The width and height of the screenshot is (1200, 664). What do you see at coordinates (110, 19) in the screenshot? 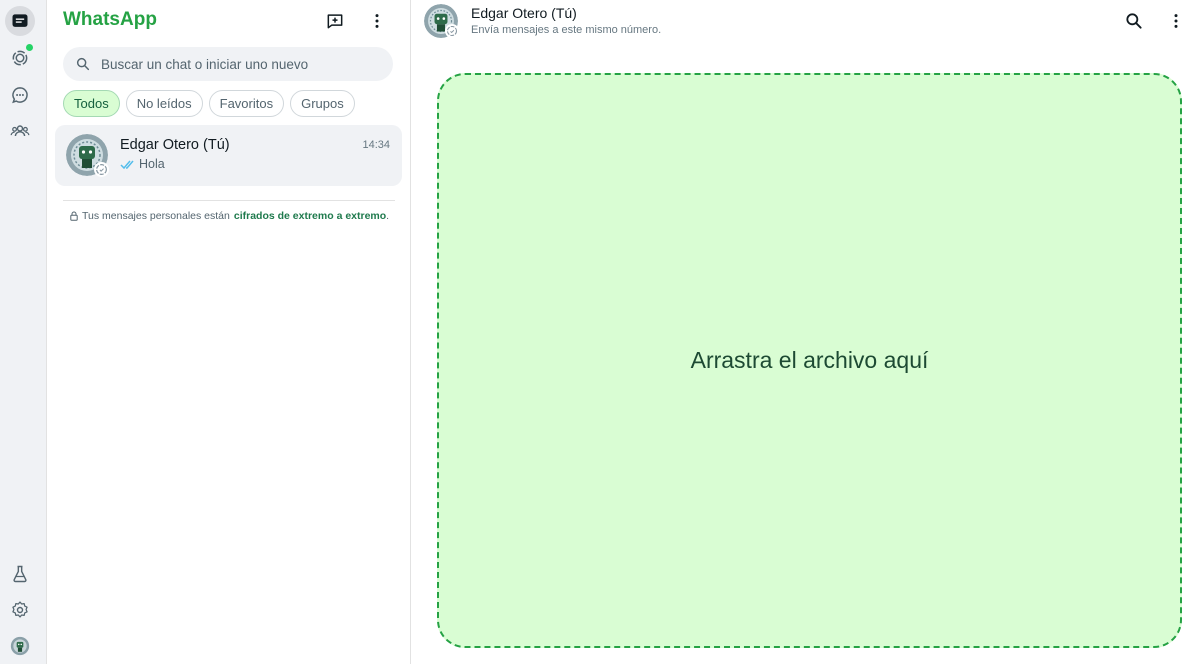
I see `app-title: WhatsApp` at bounding box center [110, 19].